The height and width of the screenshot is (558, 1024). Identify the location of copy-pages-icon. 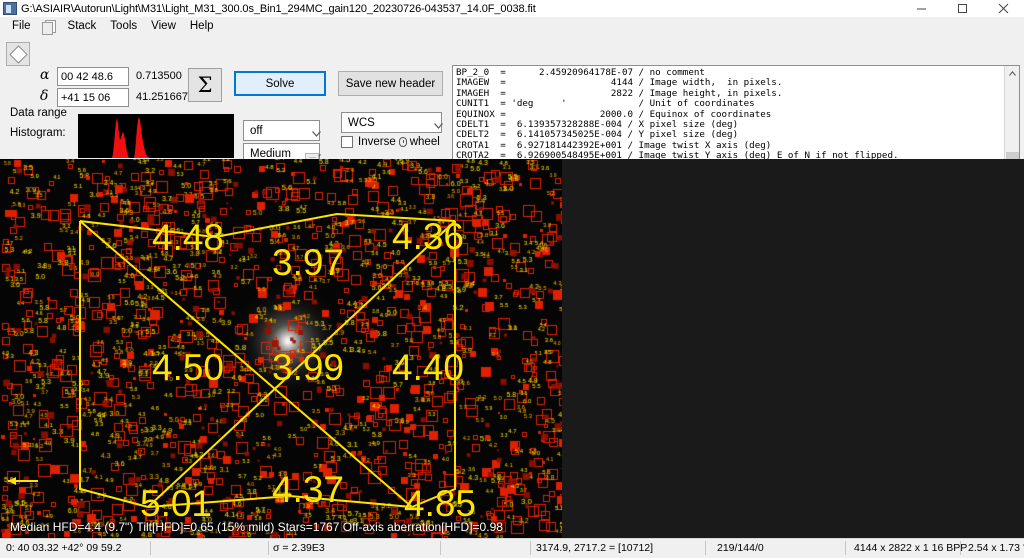
(49, 27).